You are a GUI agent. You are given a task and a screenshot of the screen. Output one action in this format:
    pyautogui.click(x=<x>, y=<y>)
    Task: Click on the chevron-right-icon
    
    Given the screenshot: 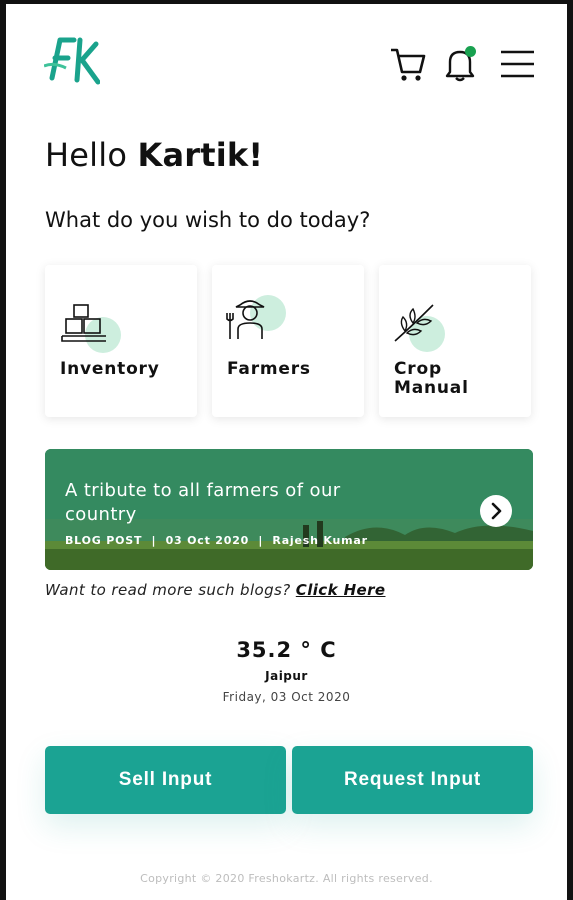 What is the action you would take?
    pyautogui.click(x=496, y=511)
    